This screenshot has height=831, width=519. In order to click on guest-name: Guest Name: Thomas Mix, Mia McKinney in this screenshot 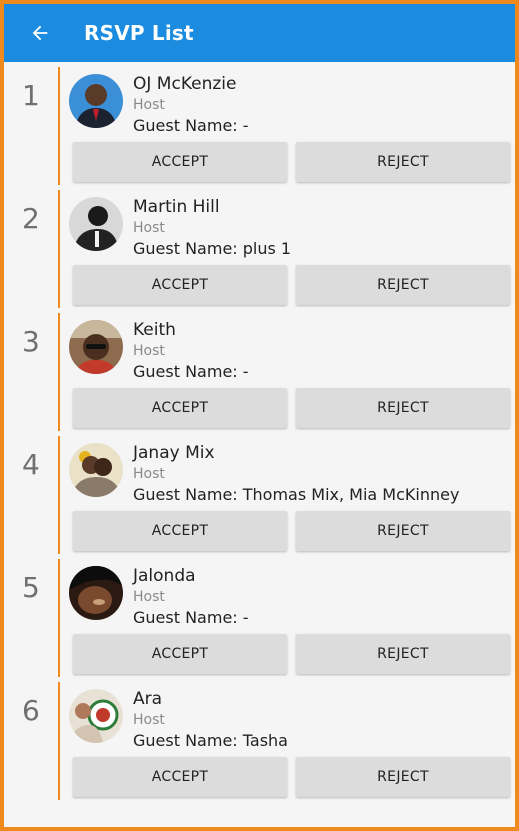, I will do `click(296, 494)`.